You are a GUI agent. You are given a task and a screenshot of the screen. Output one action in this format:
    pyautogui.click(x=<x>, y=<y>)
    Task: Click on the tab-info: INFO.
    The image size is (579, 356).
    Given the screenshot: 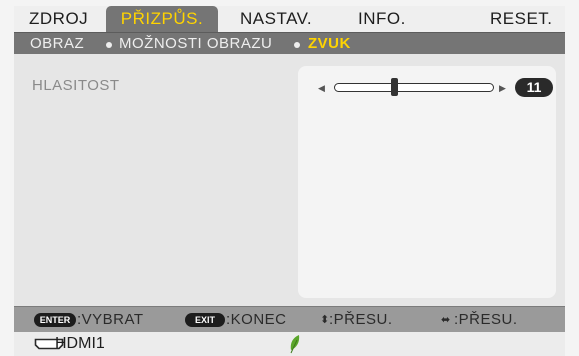 What is the action you would take?
    pyautogui.click(x=382, y=19)
    